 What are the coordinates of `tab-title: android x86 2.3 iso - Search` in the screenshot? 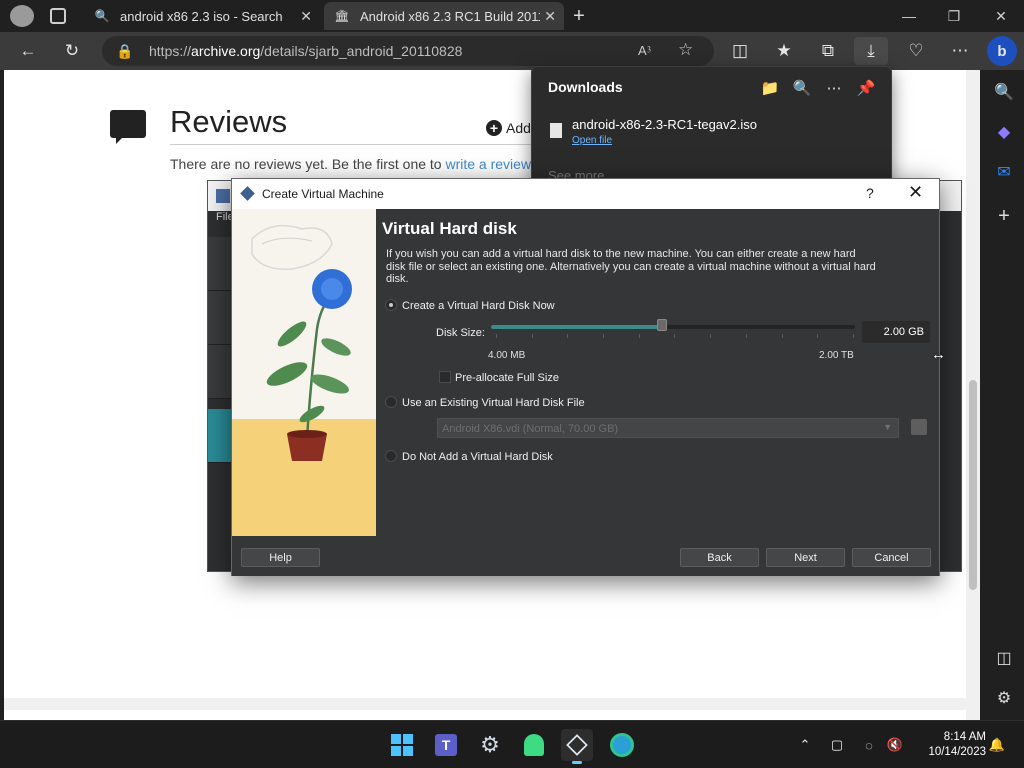 It's located at (201, 16).